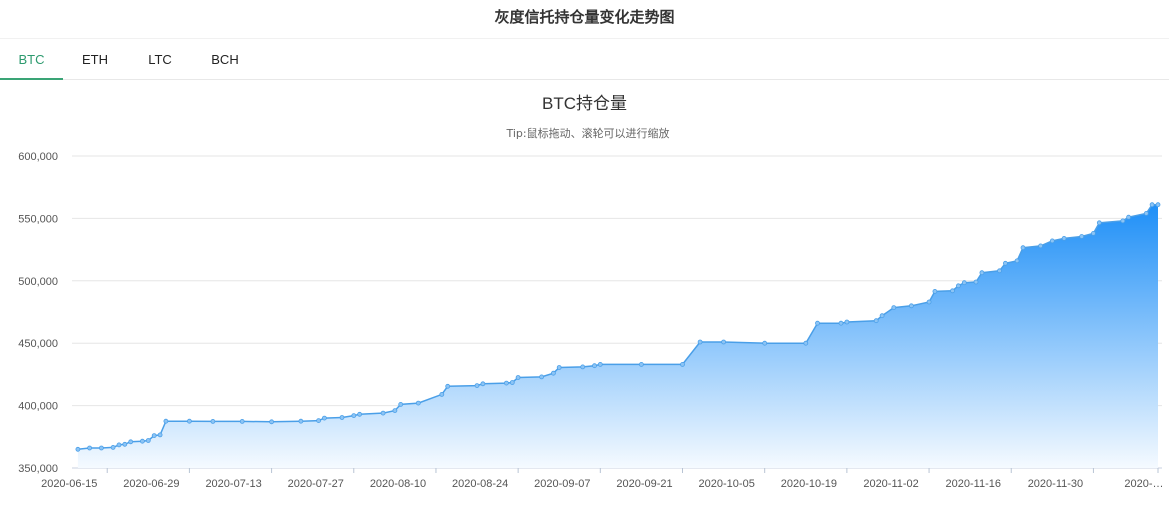 This screenshot has width=1169, height=505. I want to click on x-tick-label: 2020-09-21, so click(644, 484).